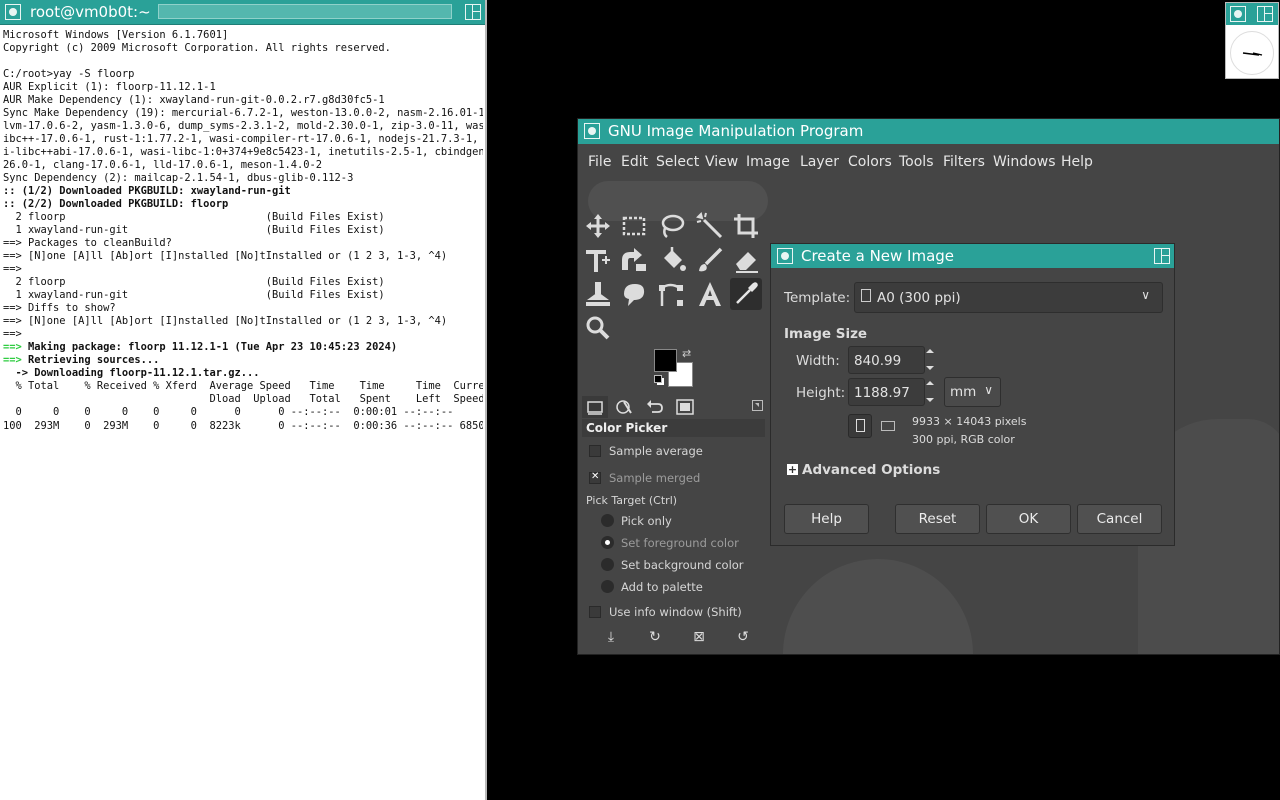 This screenshot has width=1280, height=800. What do you see at coordinates (607, 542) in the screenshot?
I see `set-foreground-radio` at bounding box center [607, 542].